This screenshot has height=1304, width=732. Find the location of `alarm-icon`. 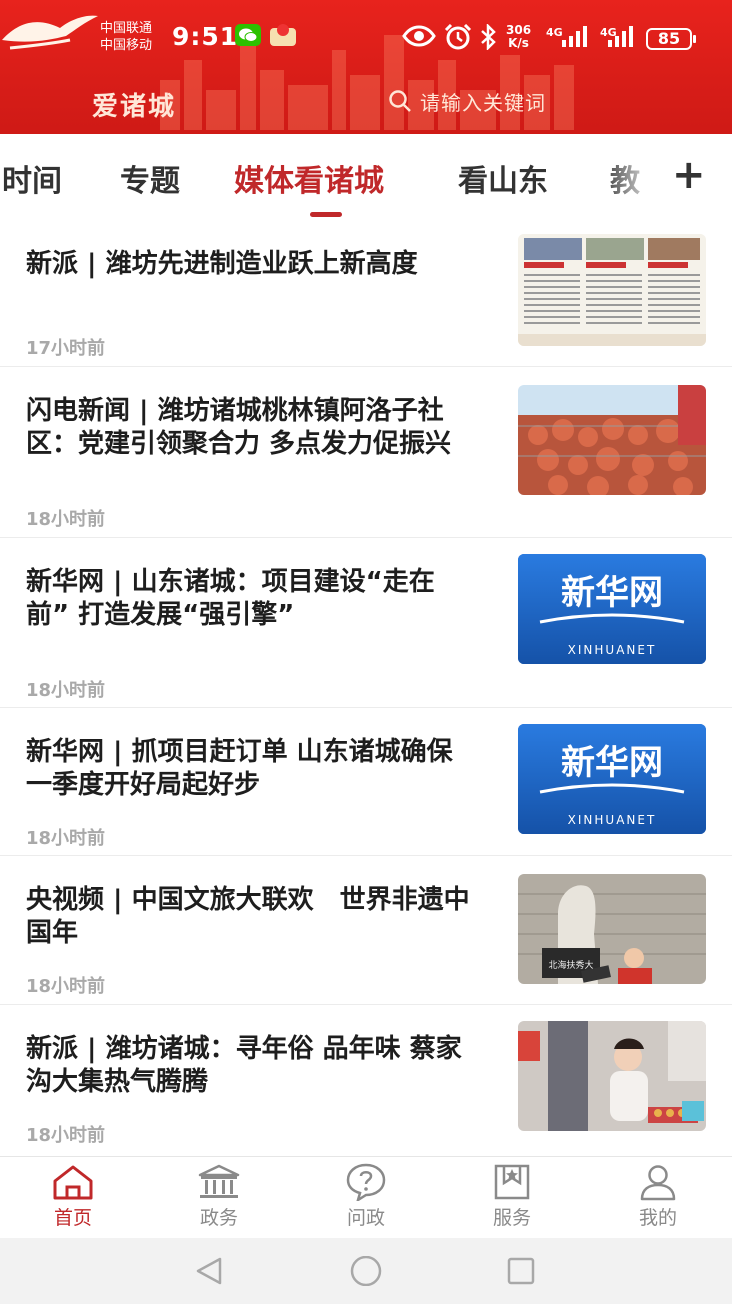

alarm-icon is located at coordinates (458, 37).